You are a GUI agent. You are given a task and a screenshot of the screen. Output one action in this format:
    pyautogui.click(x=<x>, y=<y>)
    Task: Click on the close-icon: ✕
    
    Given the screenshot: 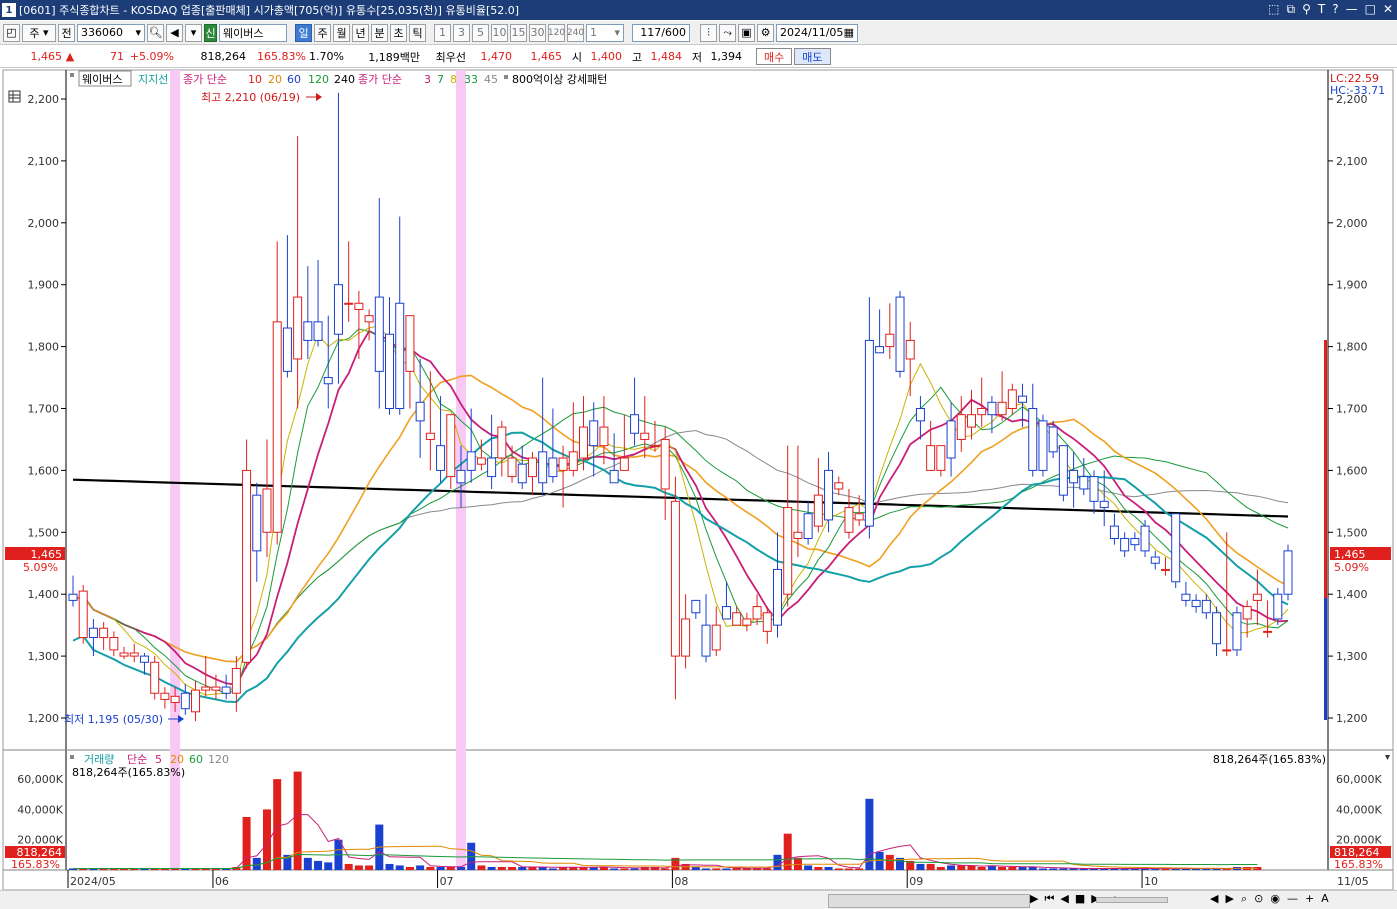 What is the action you would take?
    pyautogui.click(x=1388, y=9)
    